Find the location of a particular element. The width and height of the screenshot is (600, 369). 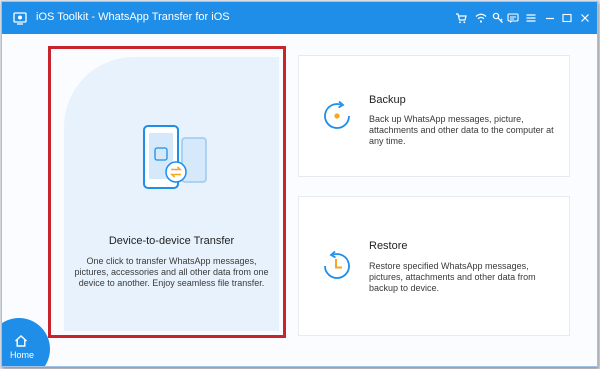

home-button: Home is located at coordinates (26, 342).